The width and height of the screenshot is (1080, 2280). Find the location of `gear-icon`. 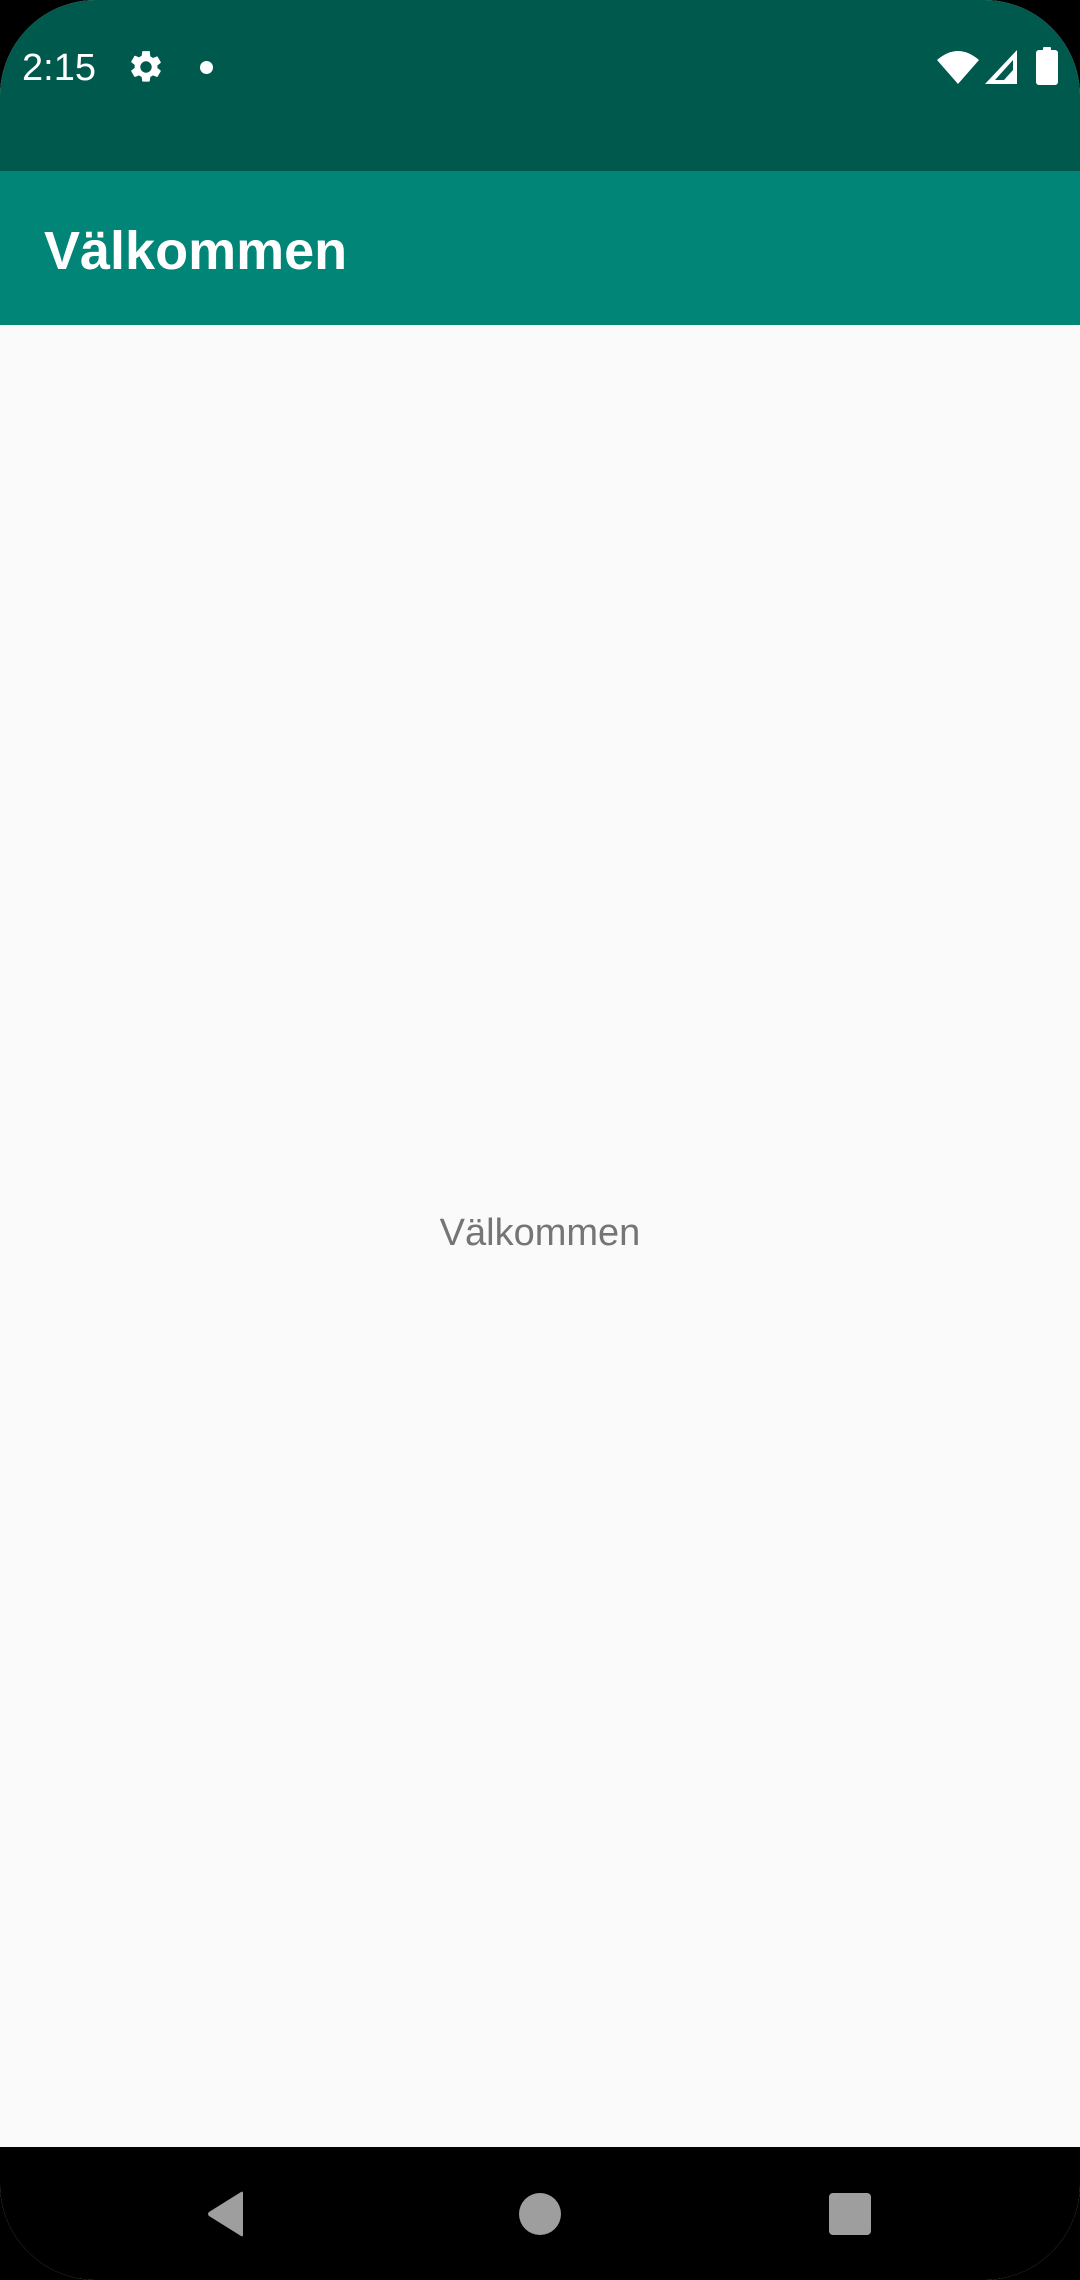

gear-icon is located at coordinates (146, 67).